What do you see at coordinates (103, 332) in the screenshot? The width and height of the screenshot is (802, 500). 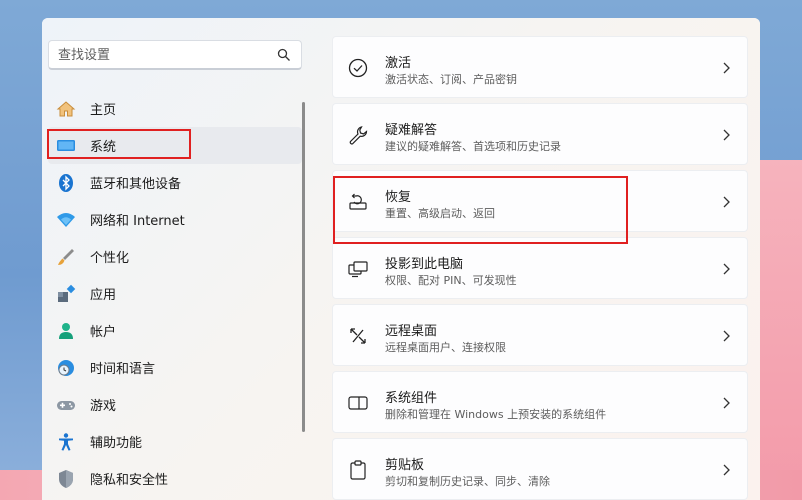 I see `sidebar-item-label: 帐户` at bounding box center [103, 332].